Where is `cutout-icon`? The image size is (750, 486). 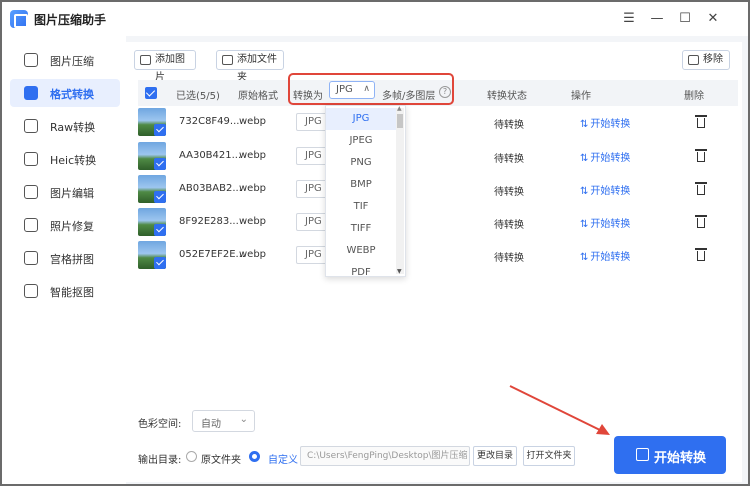 cutout-icon is located at coordinates (31, 291).